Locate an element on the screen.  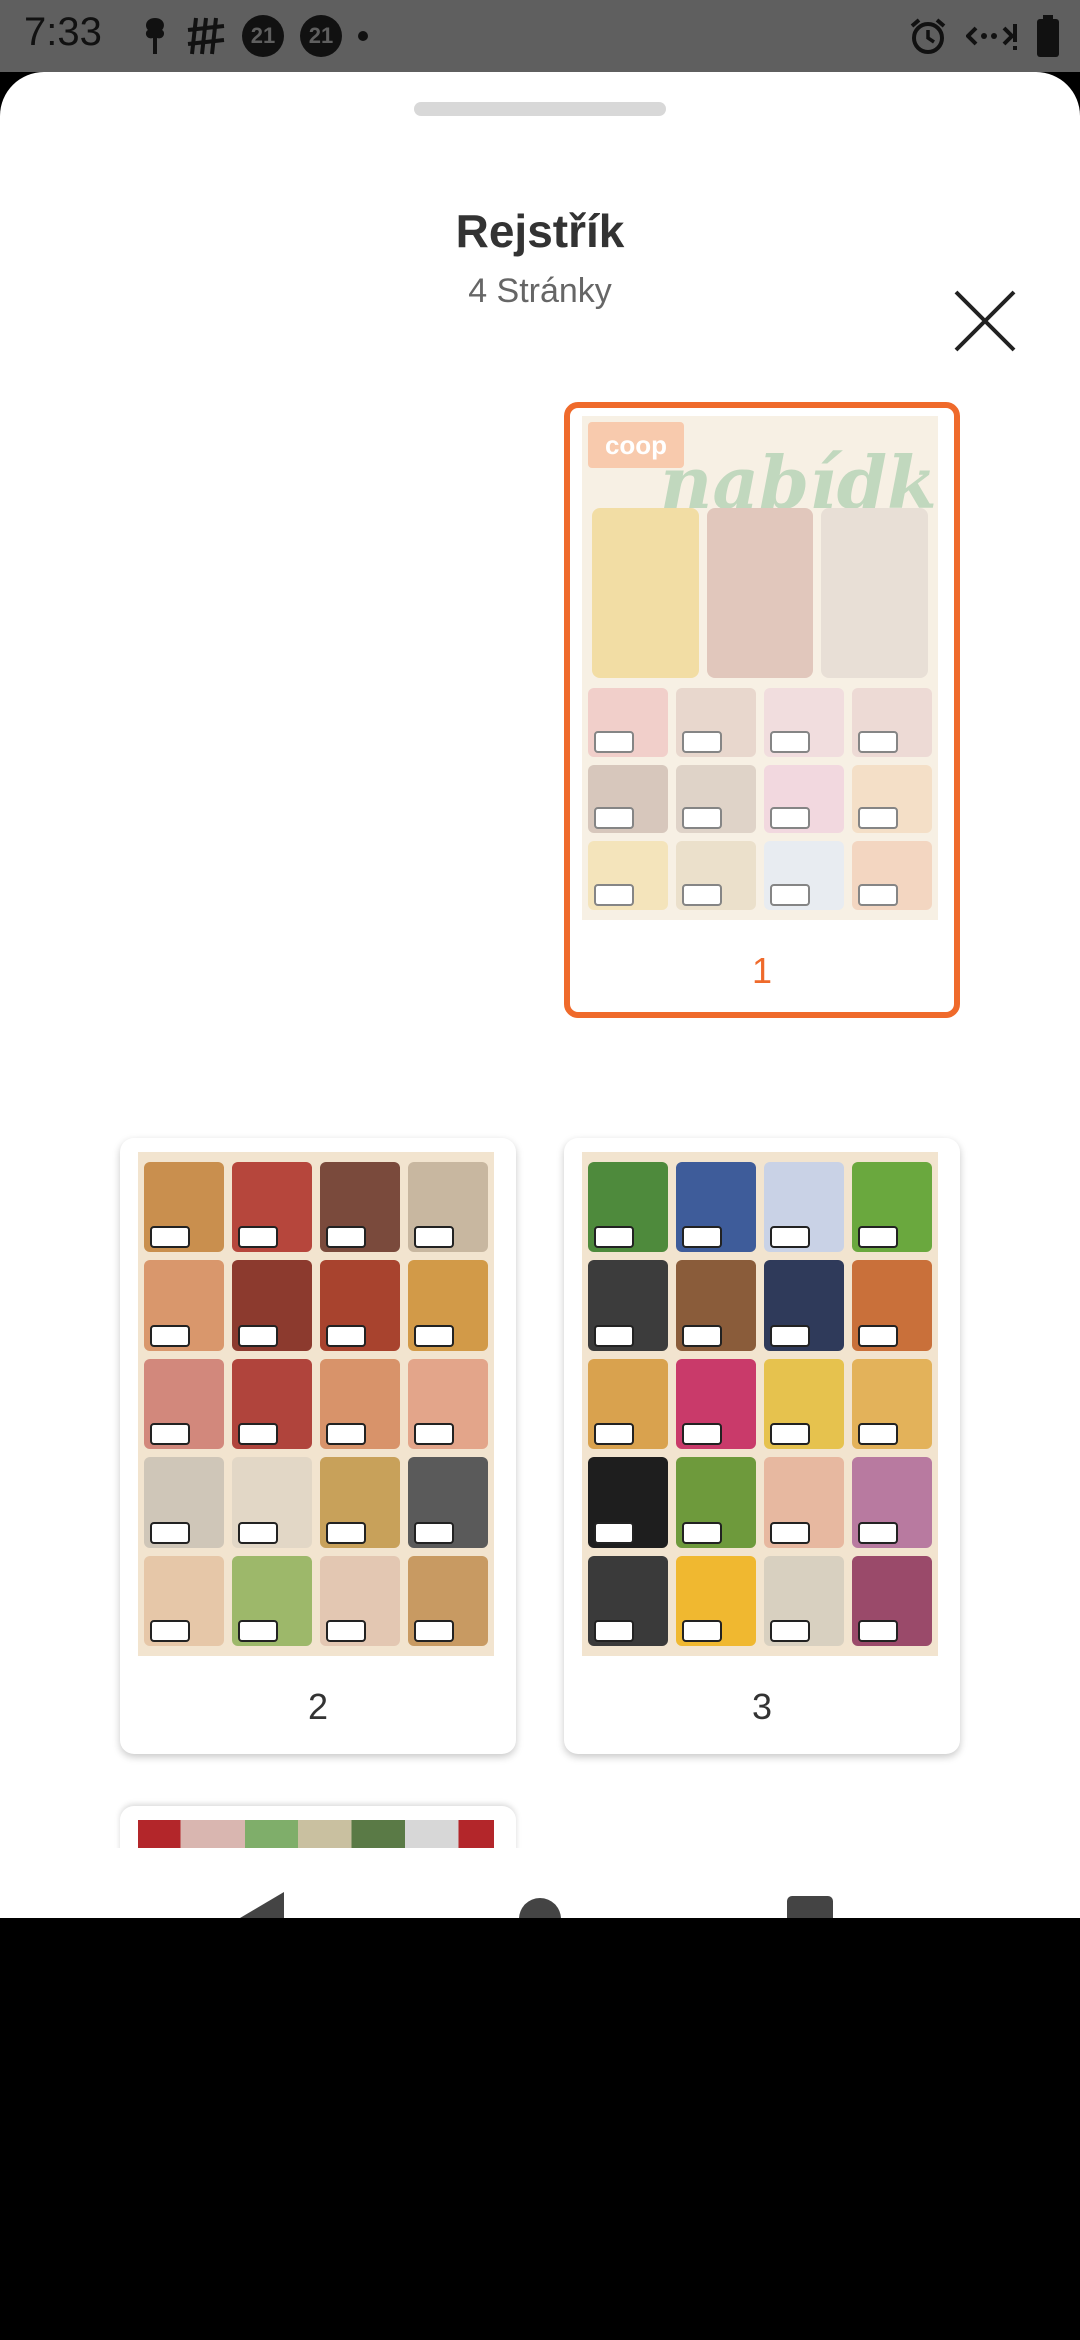
page-thumbnail: coop nabídka is located at coordinates (760, 668).